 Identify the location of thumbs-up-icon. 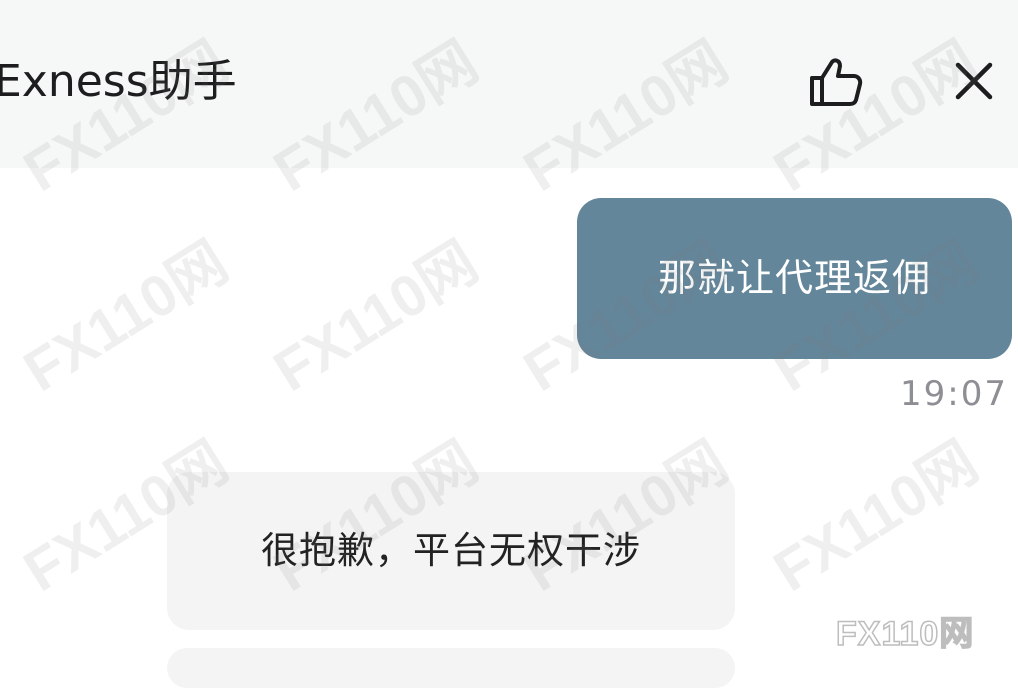
(836, 82).